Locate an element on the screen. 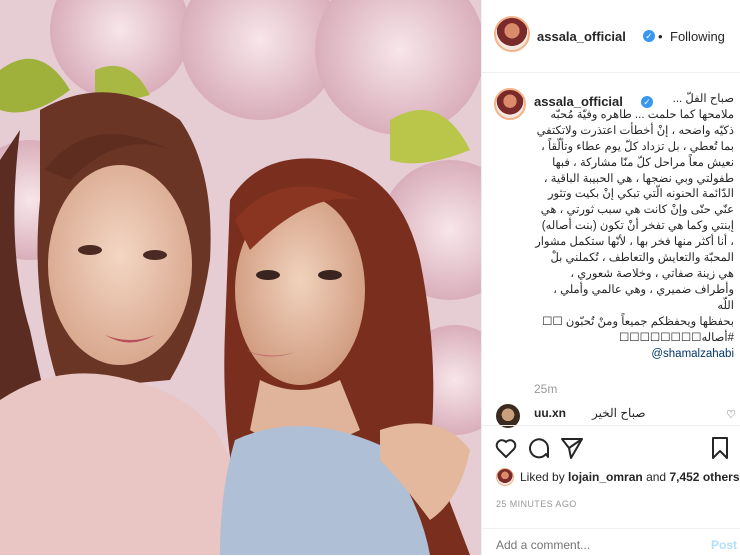  post-timestamp: 25 MINUTES AGO is located at coordinates (536, 504).